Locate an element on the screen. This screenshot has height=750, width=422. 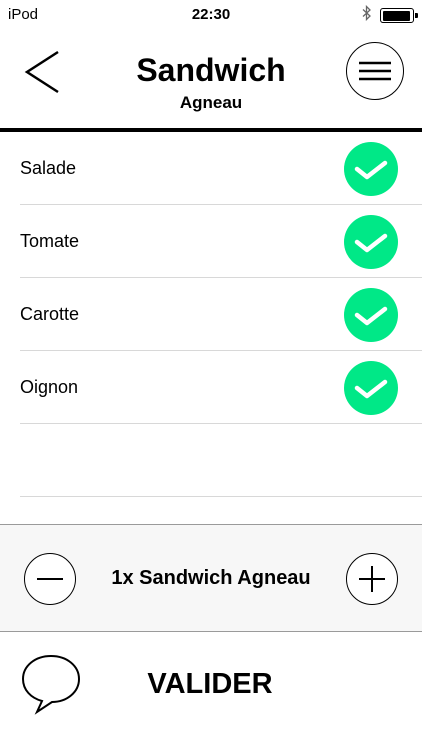
comment-button is located at coordinates (51, 684).